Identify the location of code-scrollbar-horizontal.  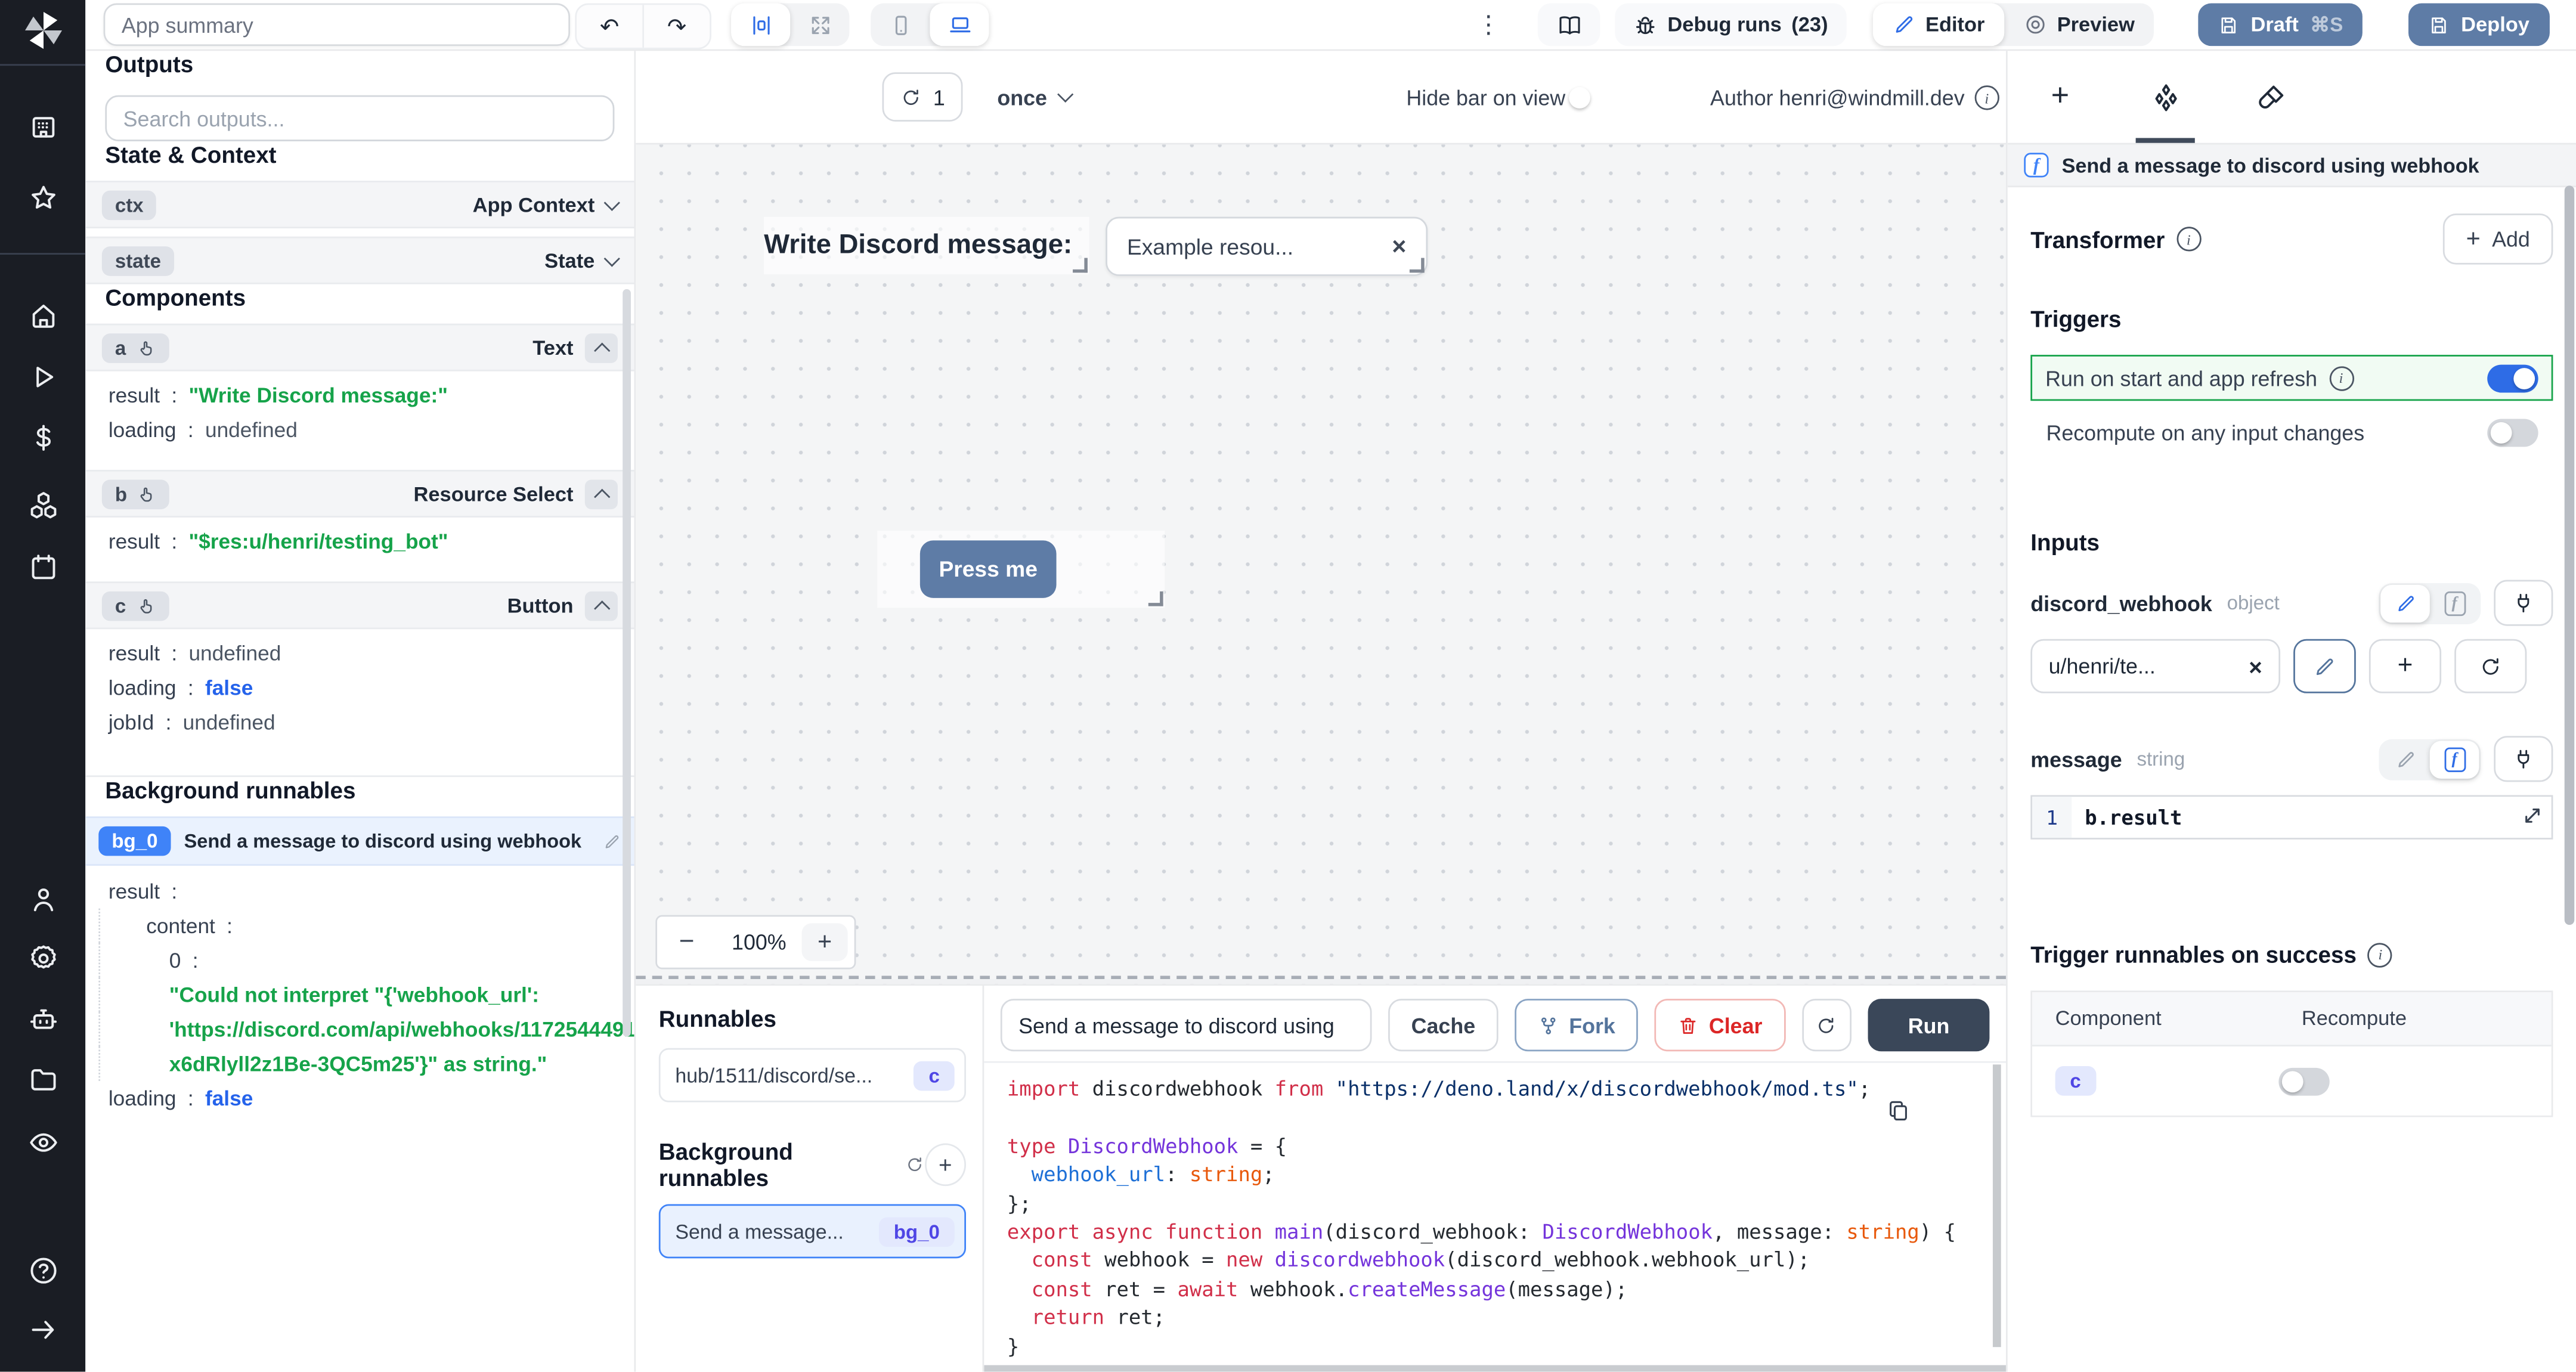
(1495, 1368).